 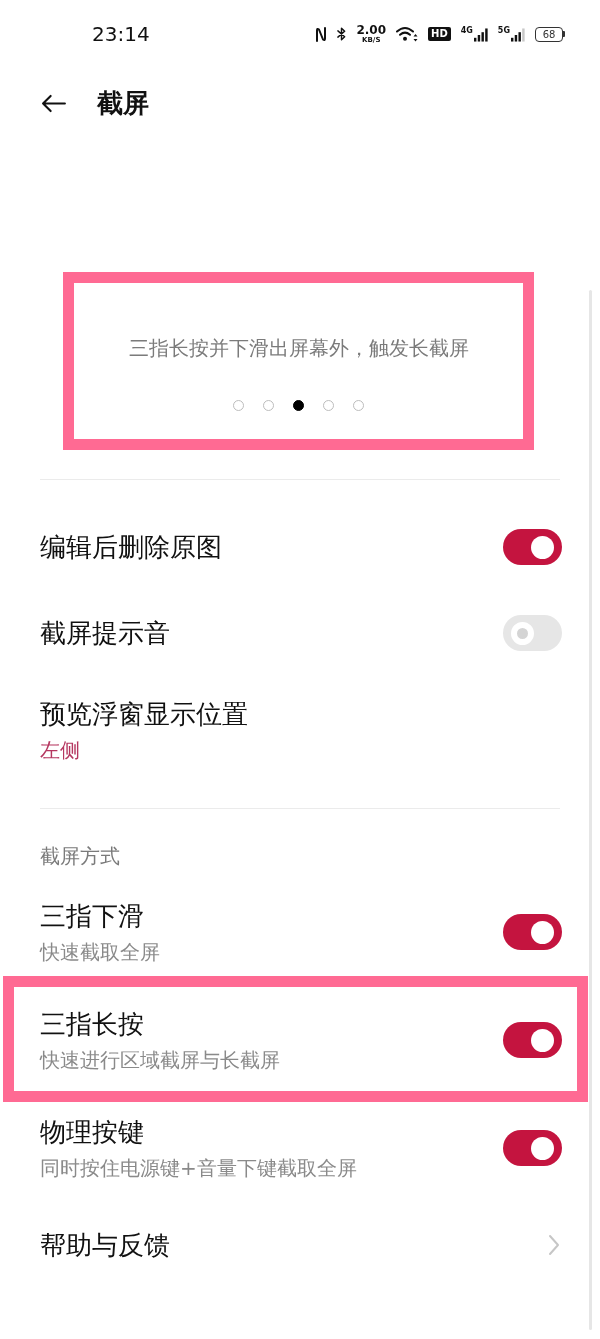 What do you see at coordinates (407, 34) in the screenshot?
I see `wifi-icon` at bounding box center [407, 34].